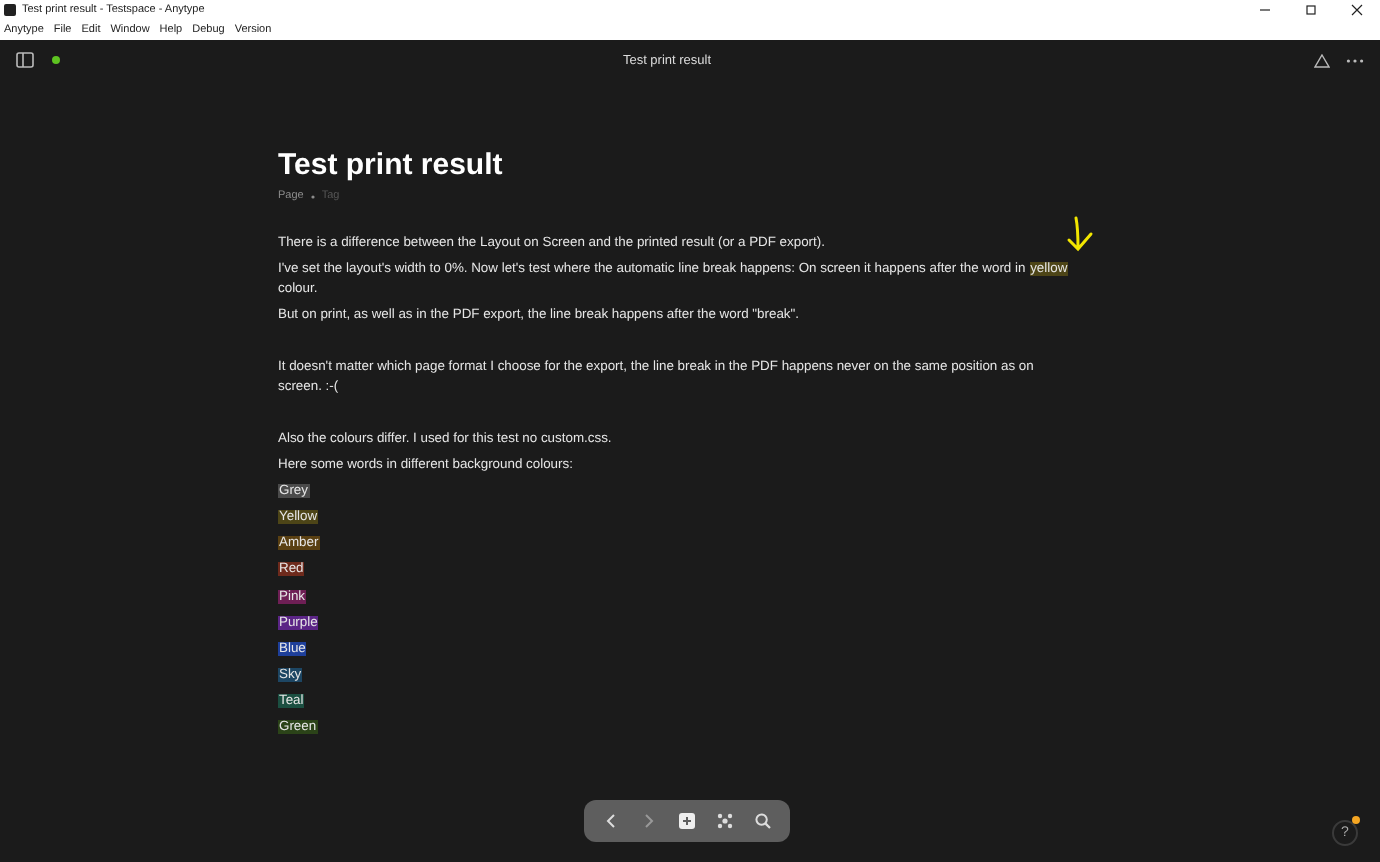  What do you see at coordinates (56, 60) in the screenshot?
I see `status-dot` at bounding box center [56, 60].